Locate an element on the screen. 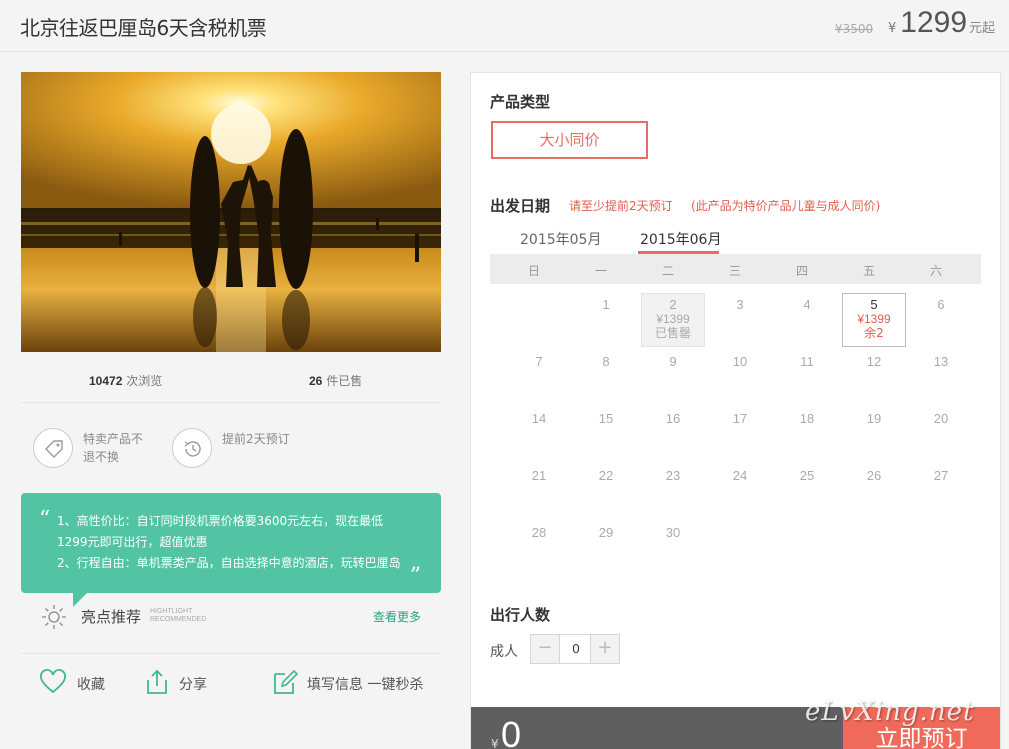 The width and height of the screenshot is (1009, 749). tab-month-may: 2015年05月 is located at coordinates (560, 239).